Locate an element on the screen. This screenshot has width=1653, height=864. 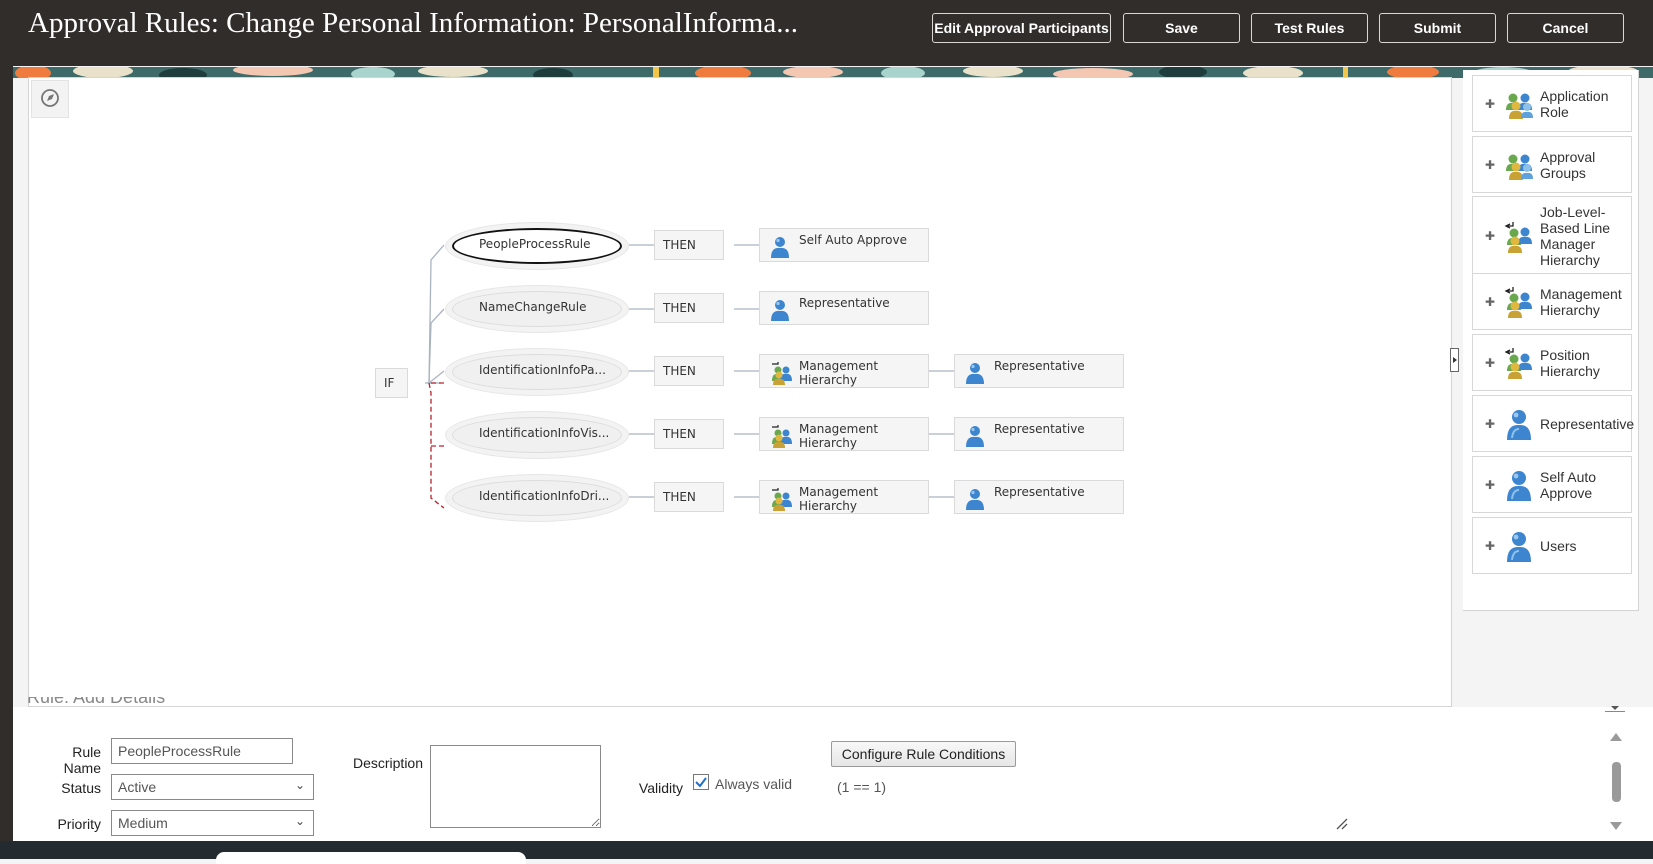
if-label: IF is located at coordinates (389, 383).